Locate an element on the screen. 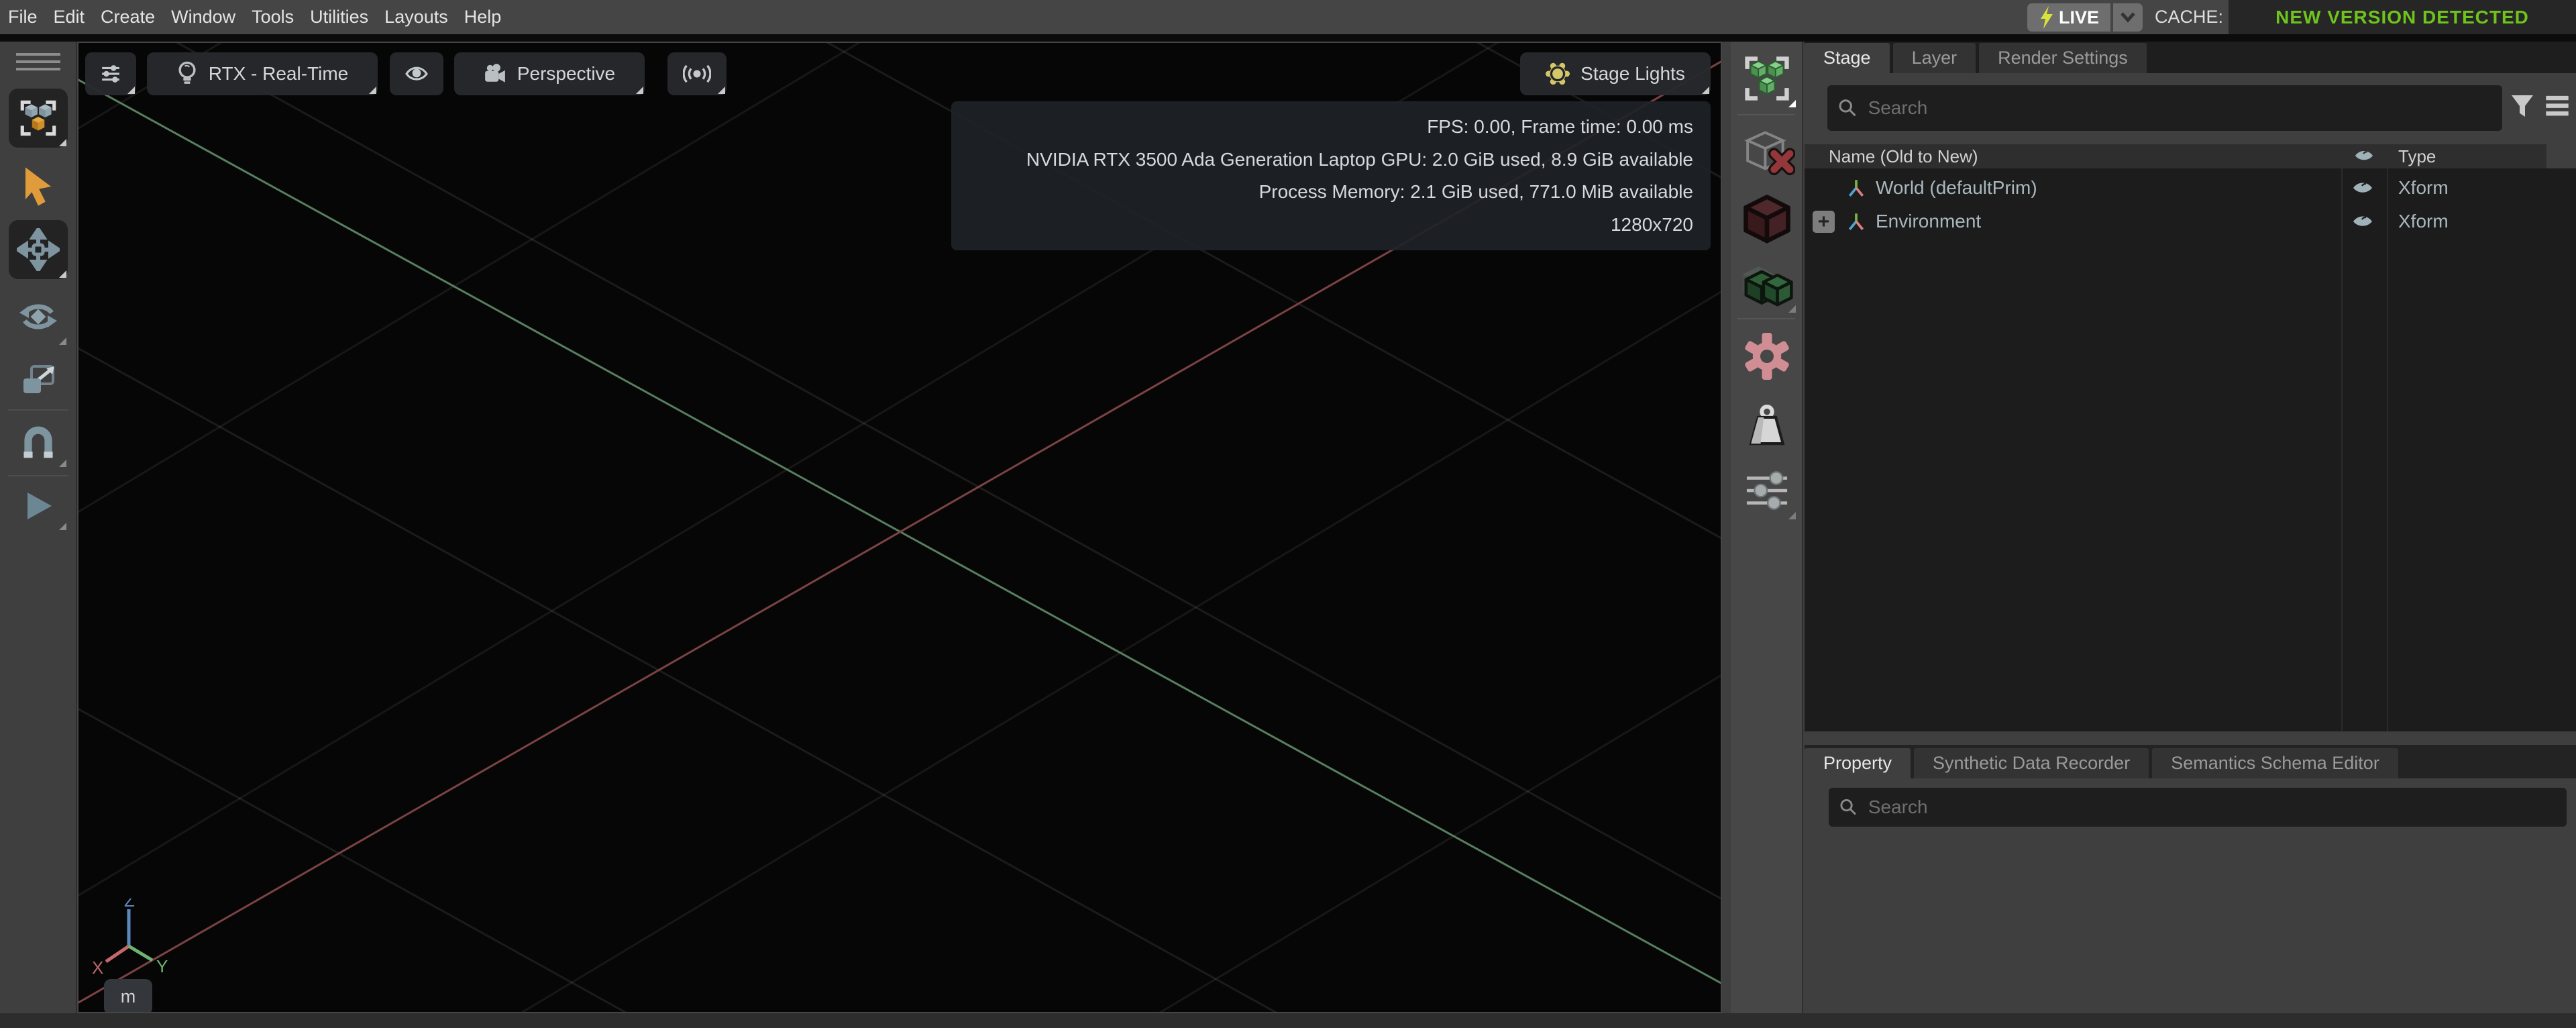  stage-search-field is located at coordinates (2164, 108).